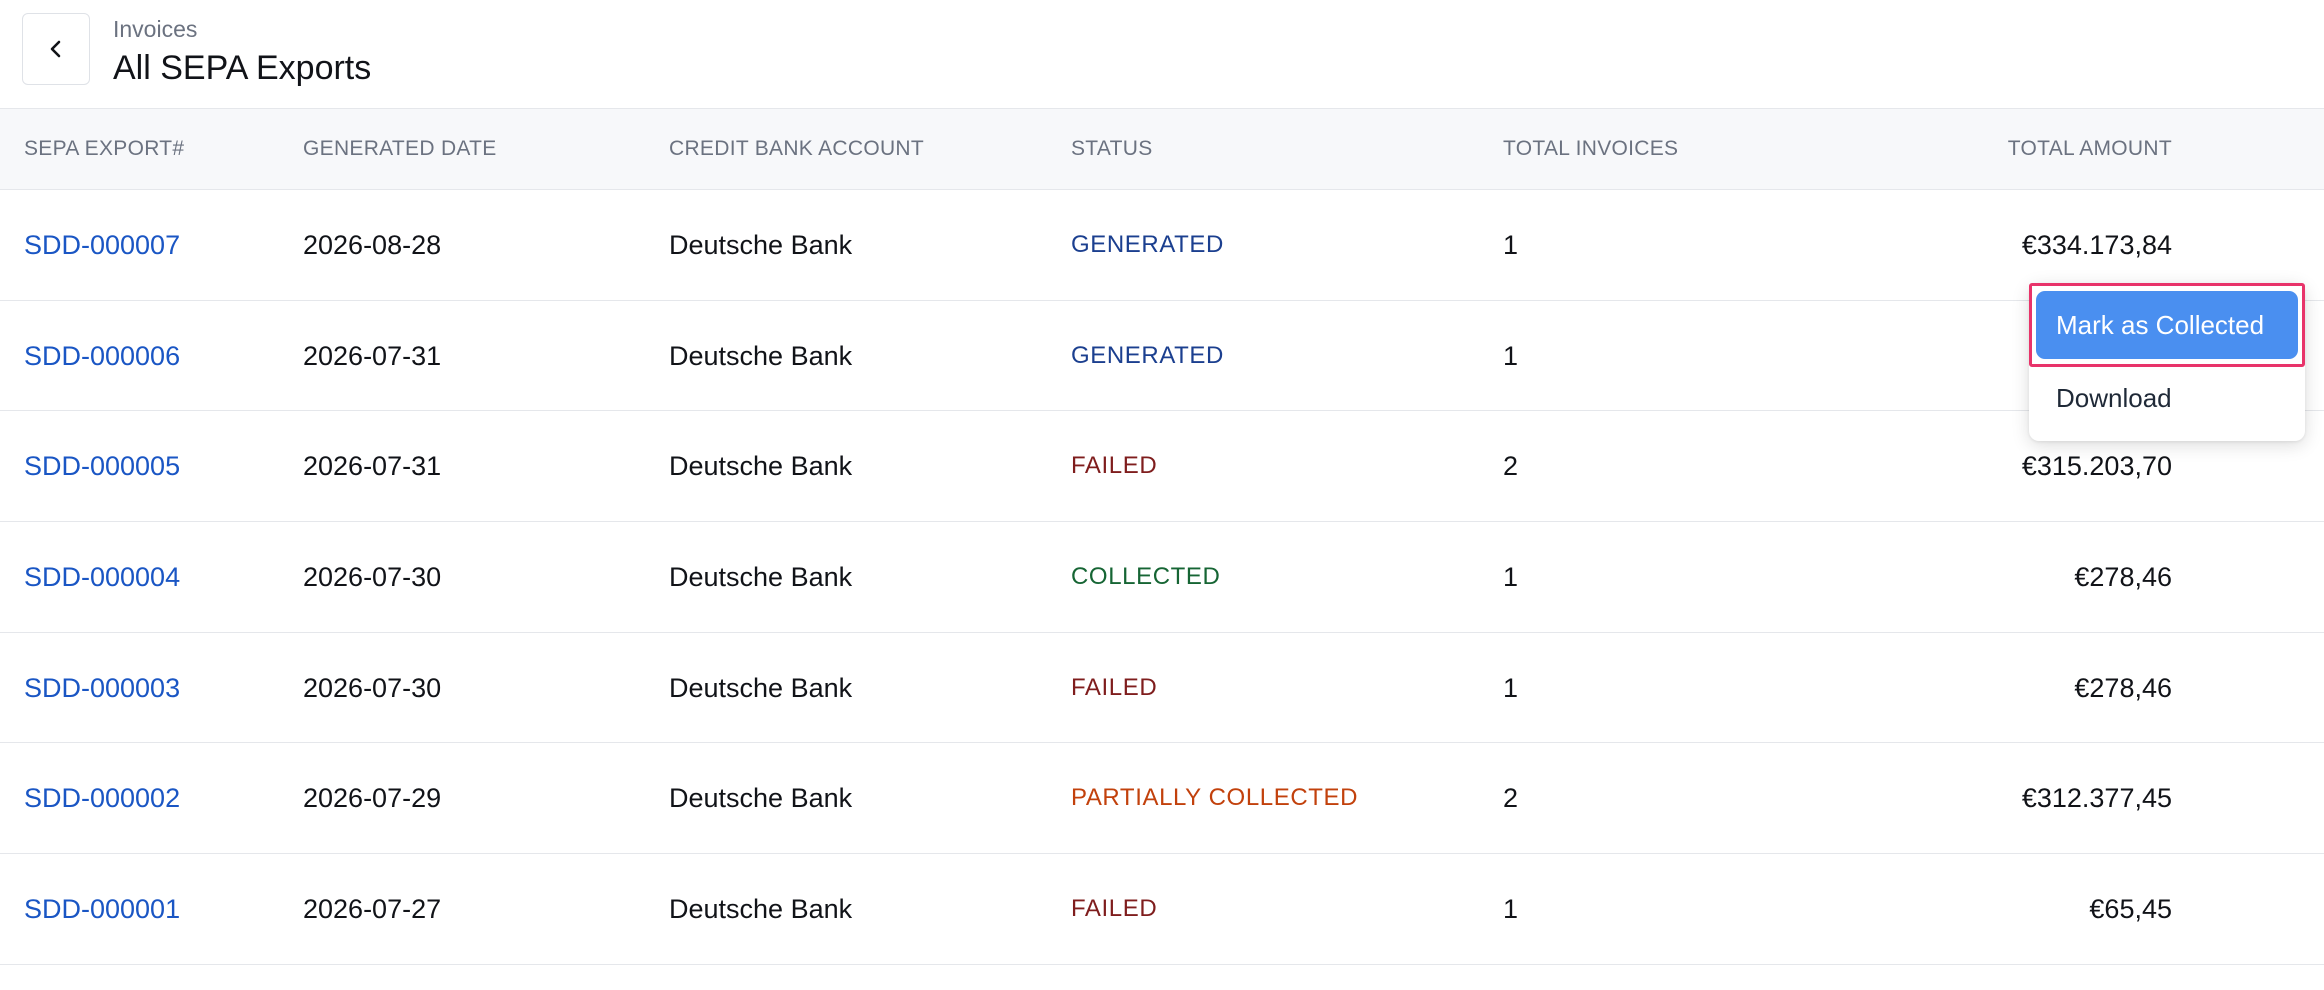 The height and width of the screenshot is (990, 2324). What do you see at coordinates (400, 149) in the screenshot?
I see `column-header-date: GENERATED DATE` at bounding box center [400, 149].